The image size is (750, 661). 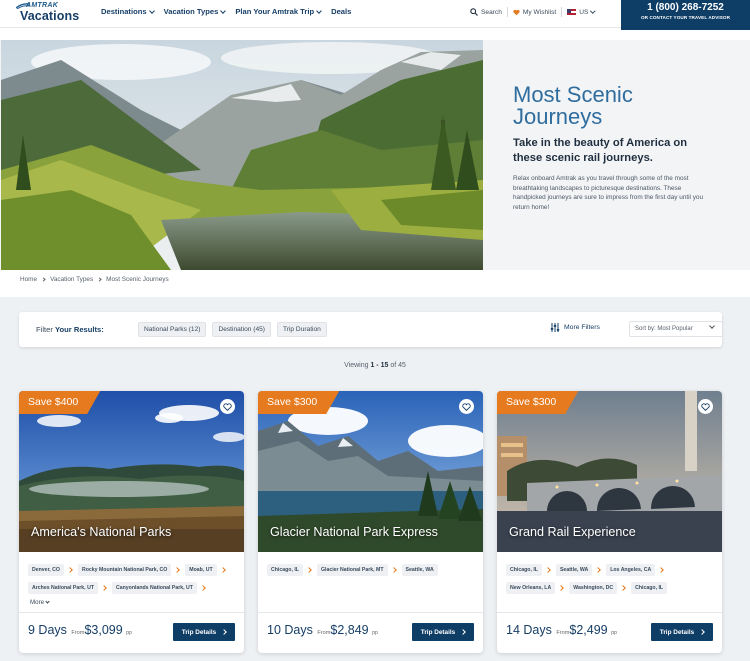 What do you see at coordinates (241, 329) in the screenshot?
I see `filter-chip-destination: Destination (45)` at bounding box center [241, 329].